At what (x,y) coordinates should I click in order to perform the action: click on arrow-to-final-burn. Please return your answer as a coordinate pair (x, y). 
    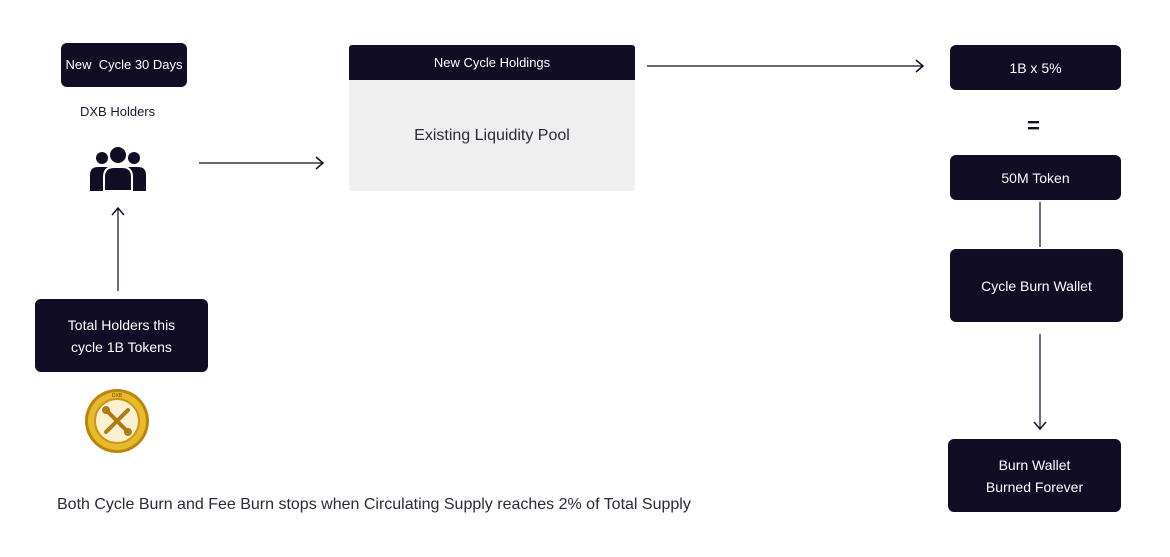
    Looking at the image, I should click on (1040, 382).